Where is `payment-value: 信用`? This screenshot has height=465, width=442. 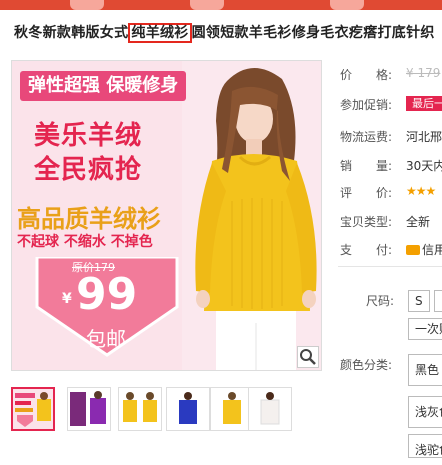 payment-value: 信用 is located at coordinates (424, 249).